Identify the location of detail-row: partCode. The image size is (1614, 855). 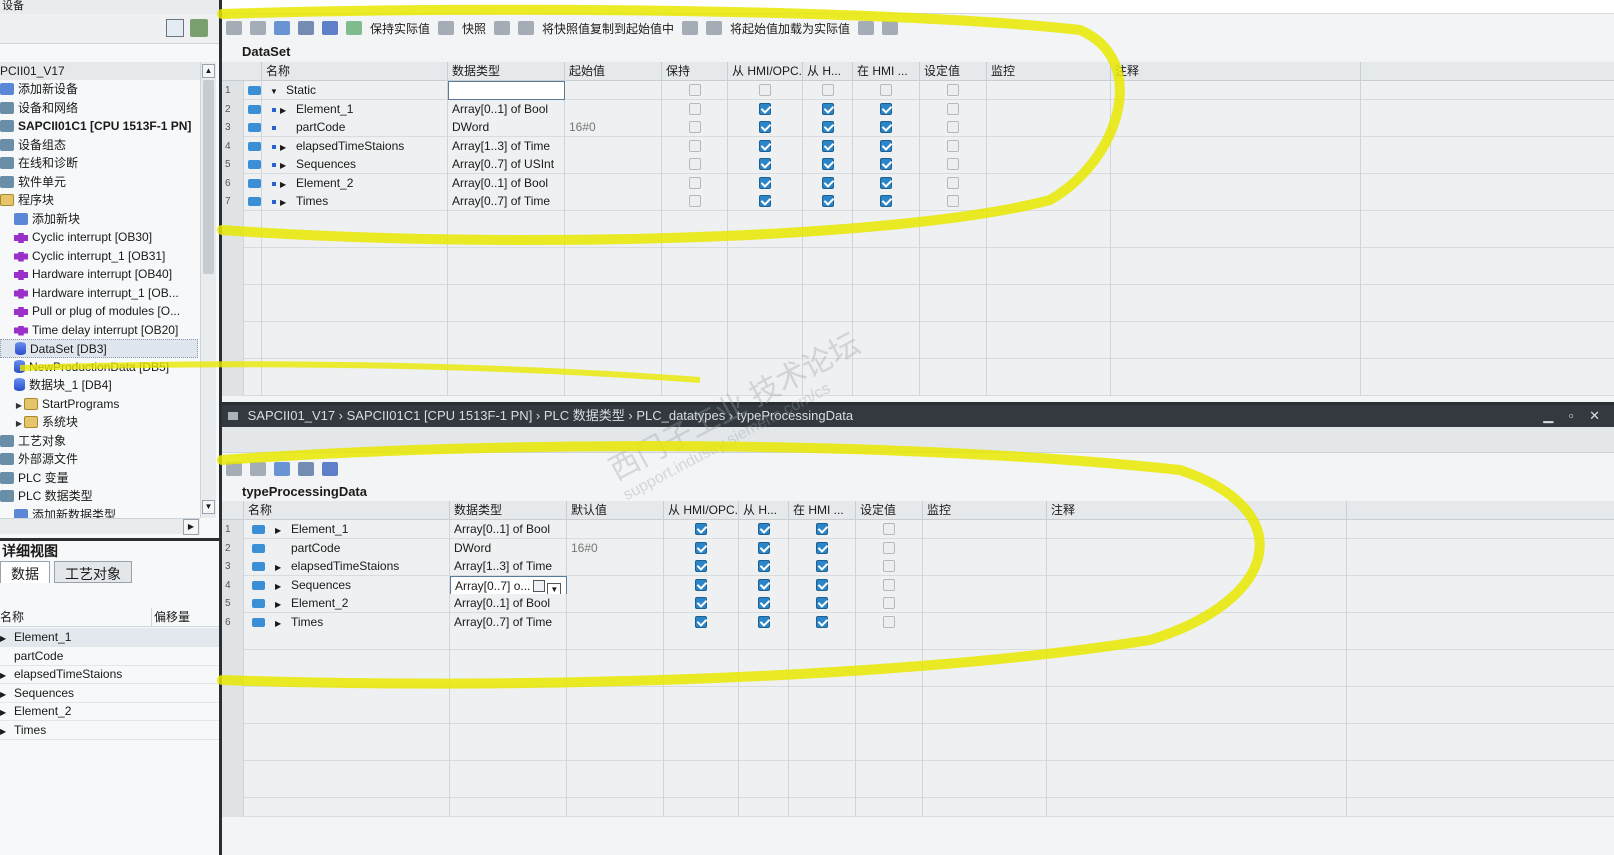
(109, 656).